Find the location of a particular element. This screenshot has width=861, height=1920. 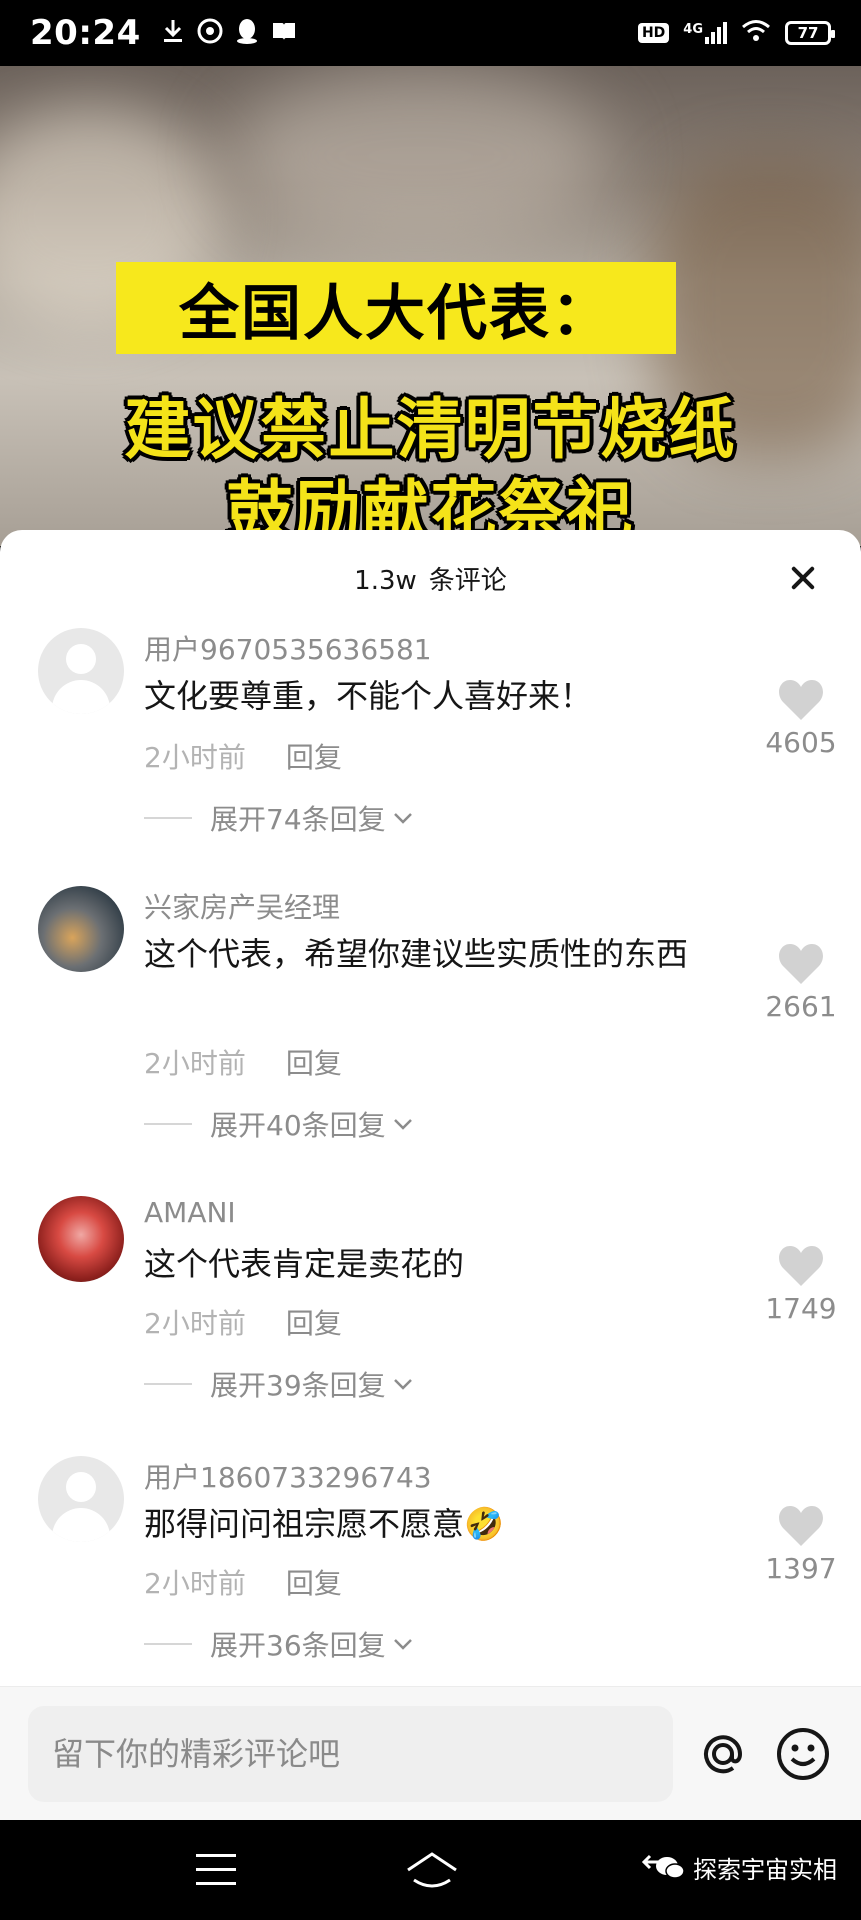

app-icon is located at coordinates (210, 33).